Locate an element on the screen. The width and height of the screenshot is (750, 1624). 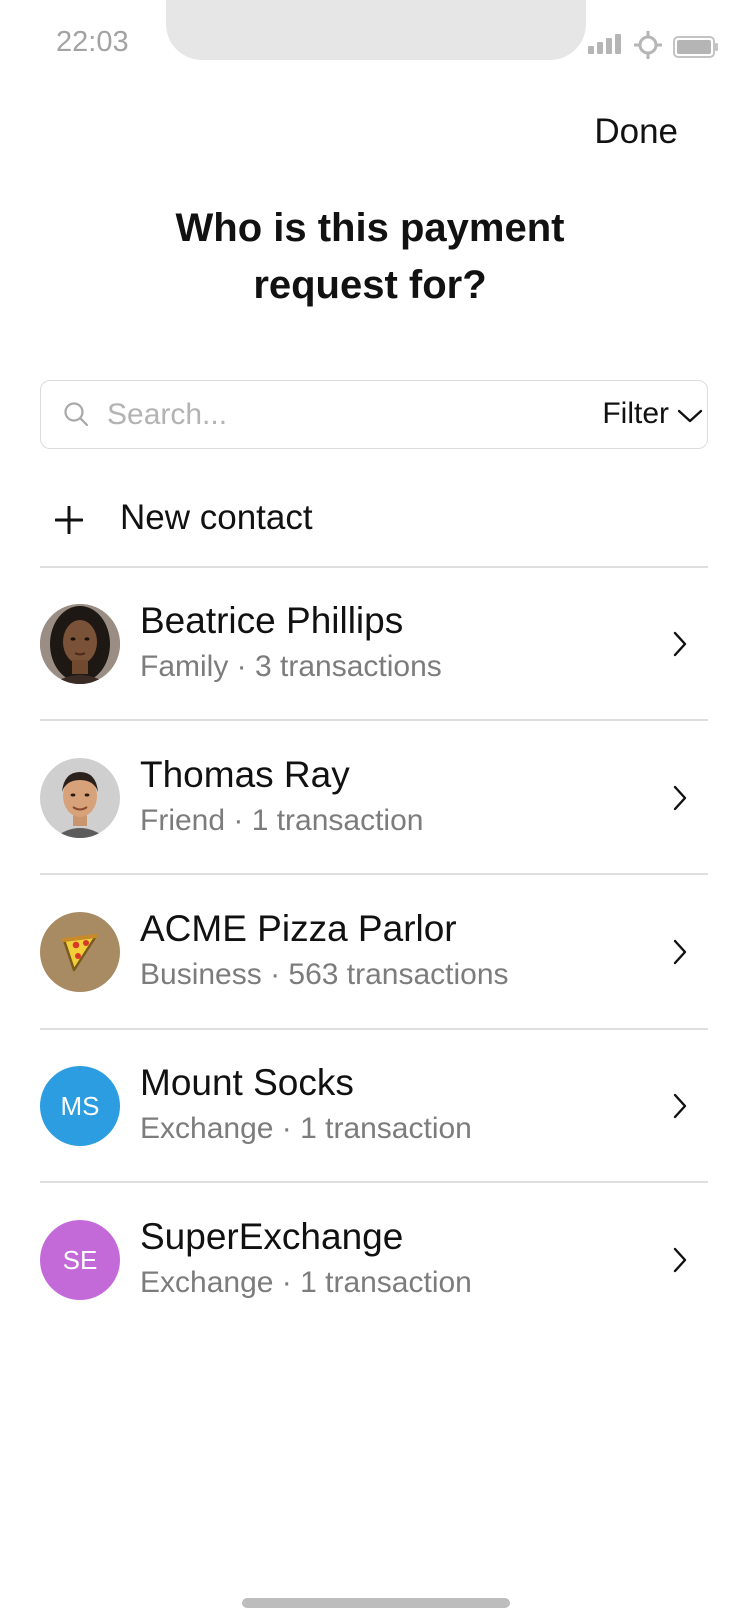
avatar: SE is located at coordinates (80, 1260).